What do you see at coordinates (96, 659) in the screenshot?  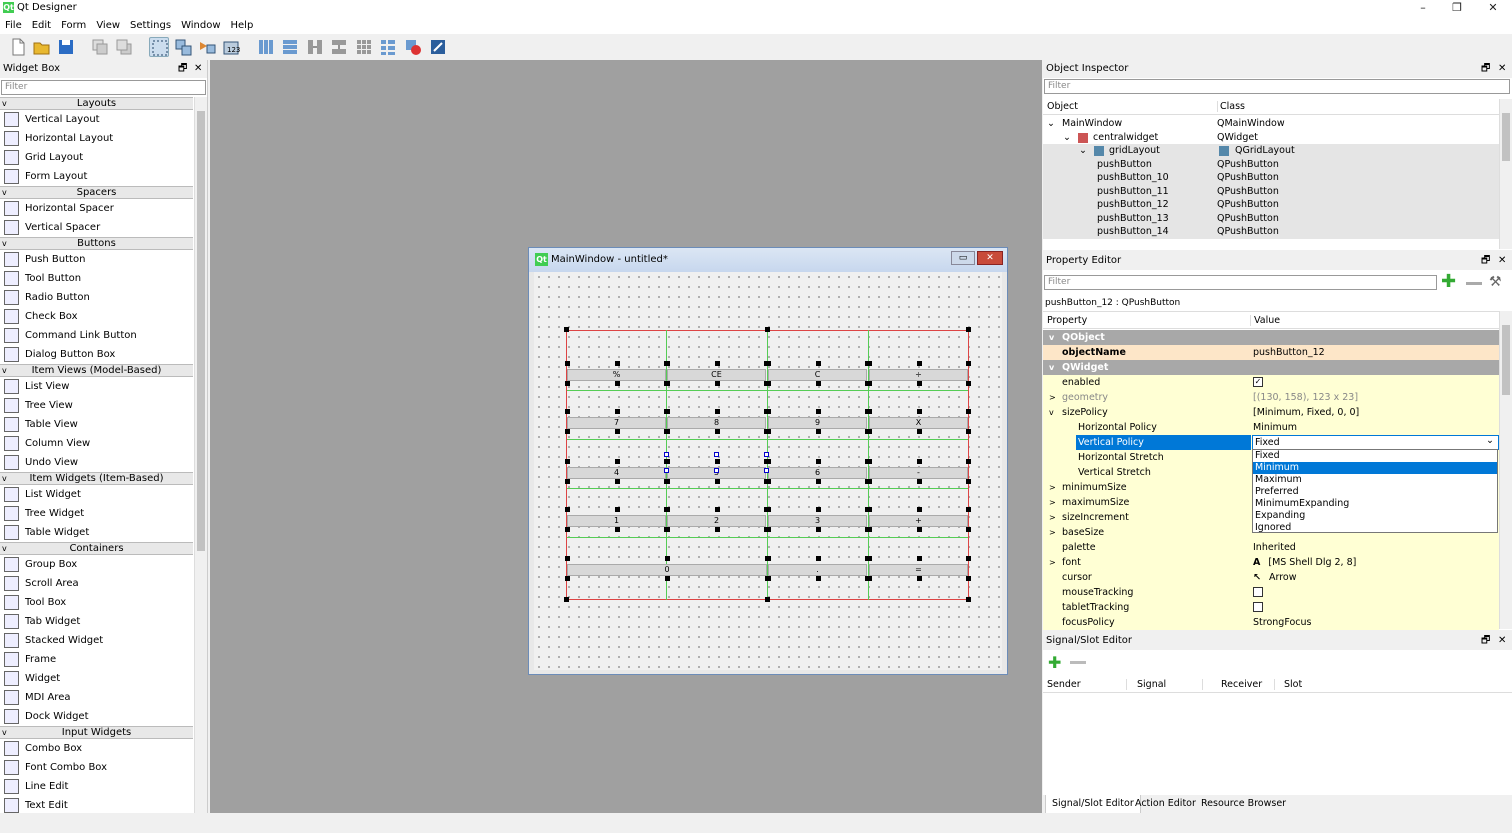 I see `widget-item: Frame` at bounding box center [96, 659].